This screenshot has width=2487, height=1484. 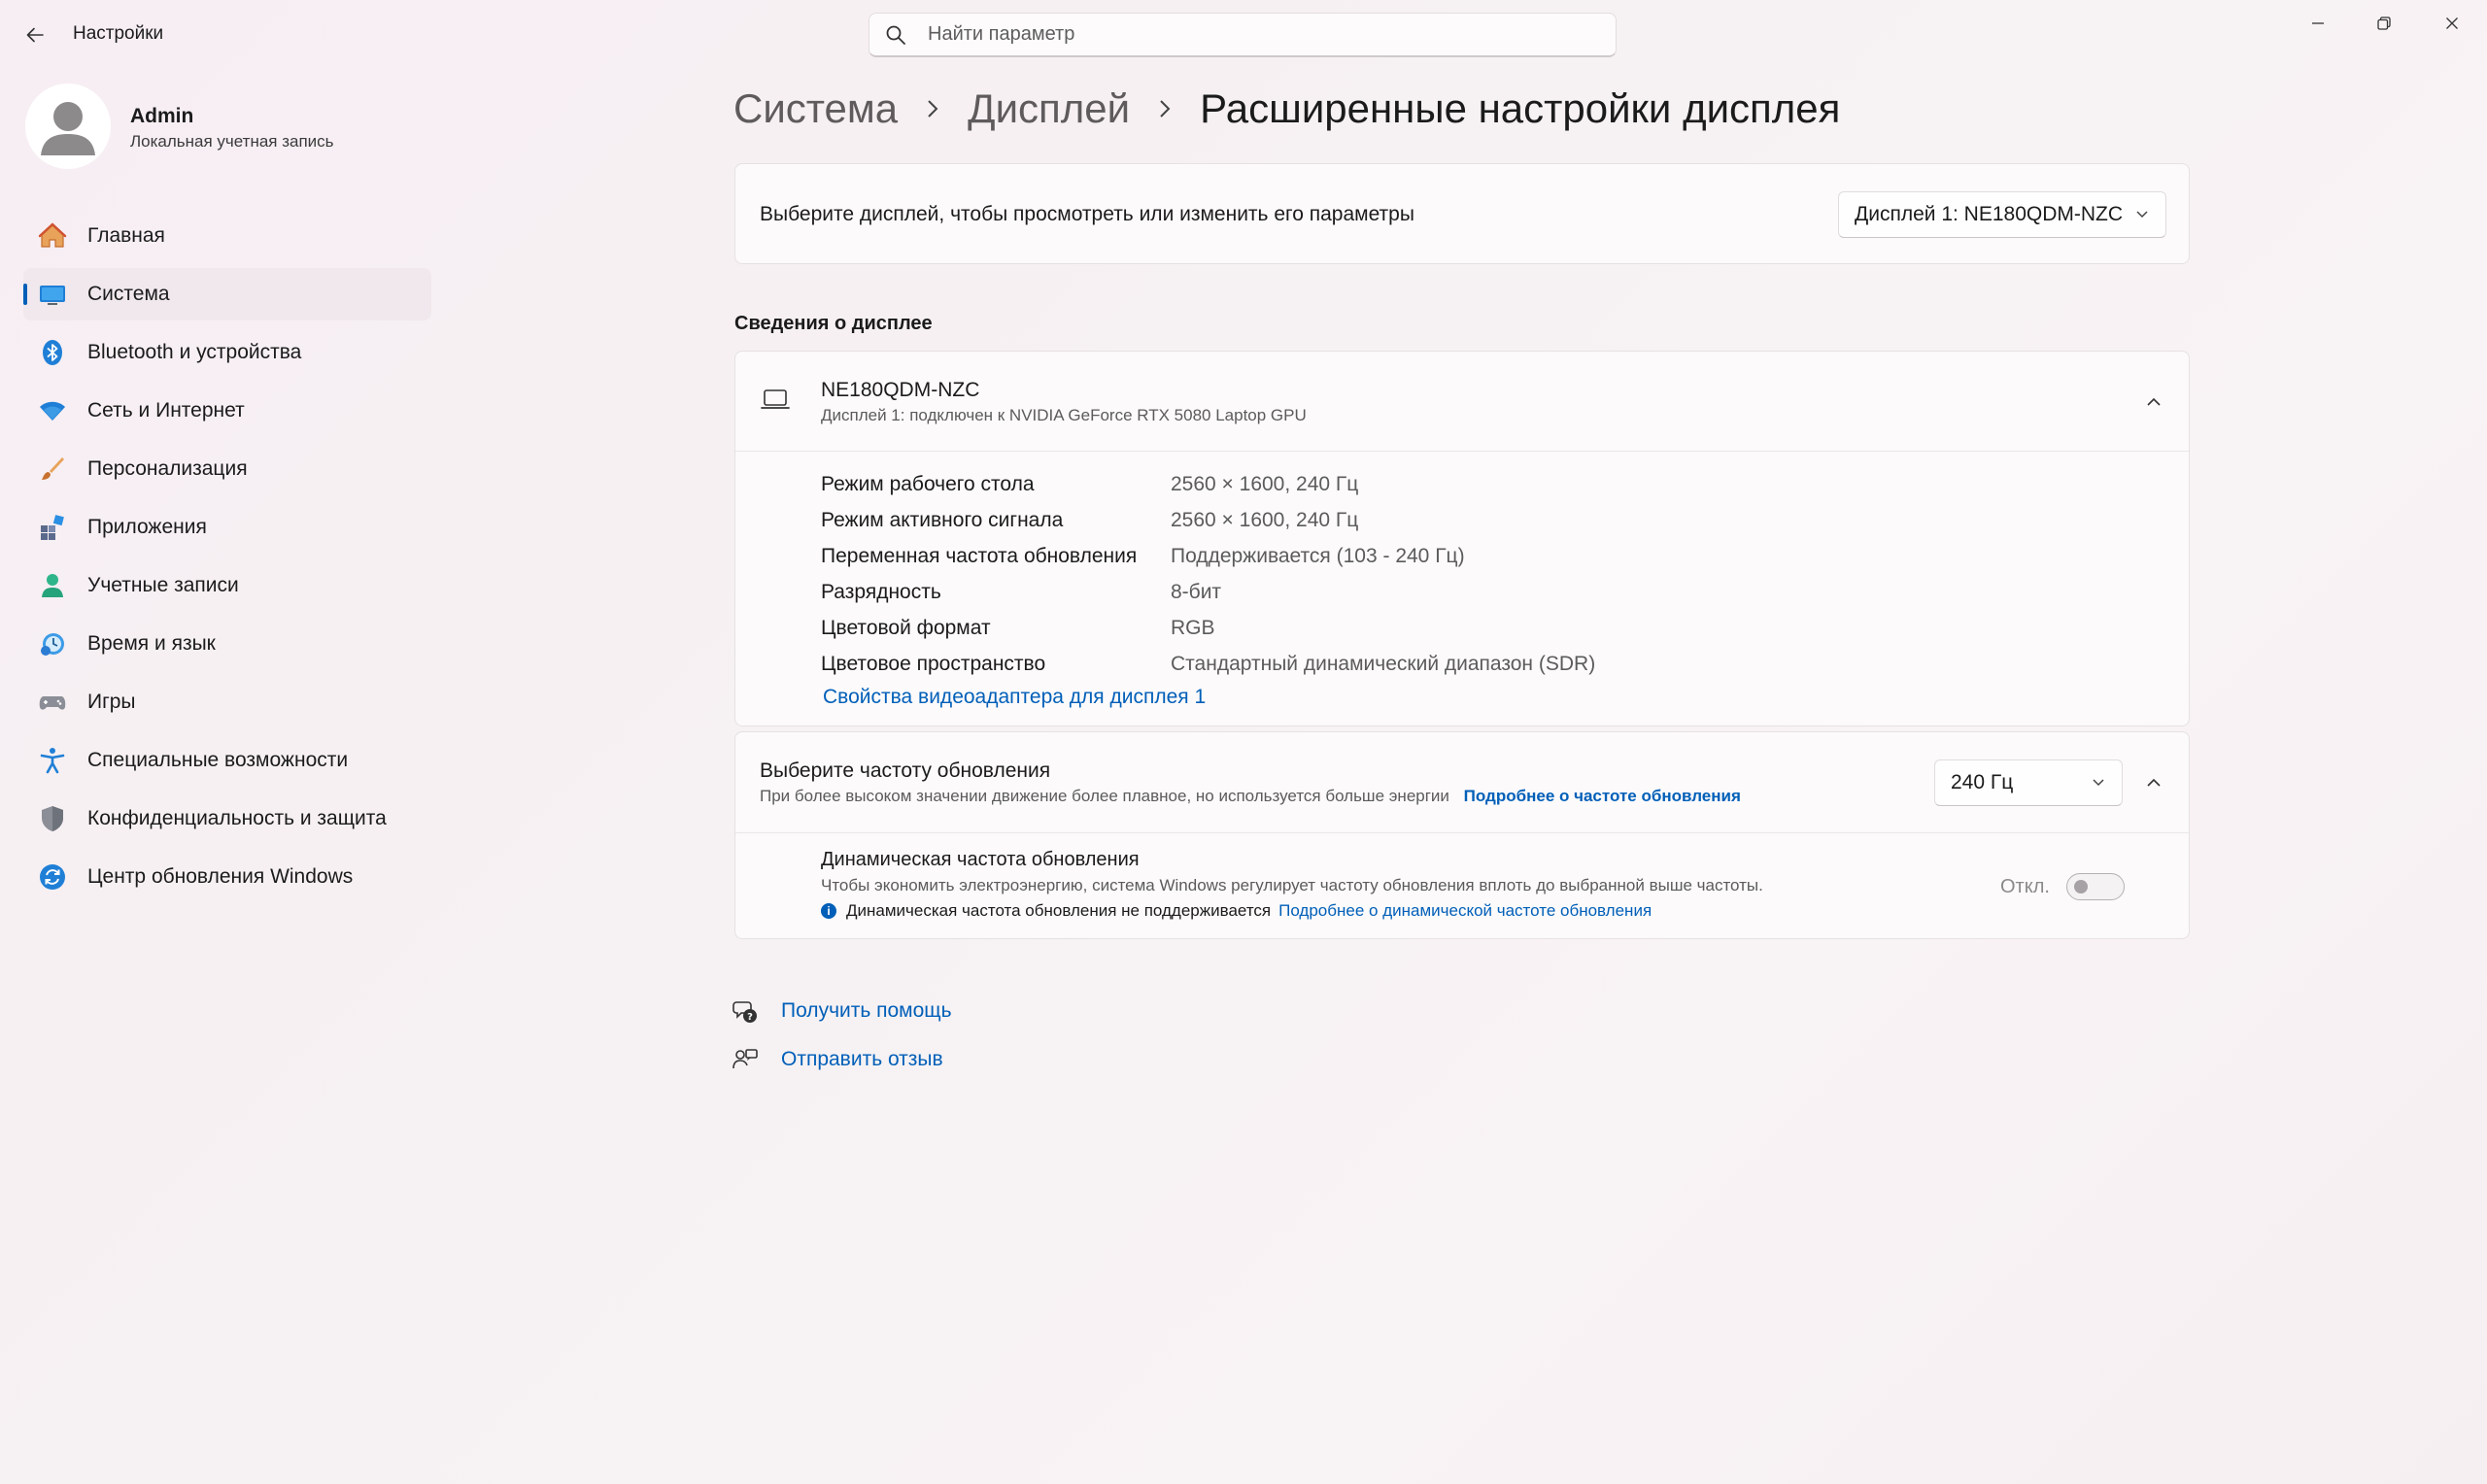 What do you see at coordinates (747, 1011) in the screenshot?
I see `help-chat-icon: ?` at bounding box center [747, 1011].